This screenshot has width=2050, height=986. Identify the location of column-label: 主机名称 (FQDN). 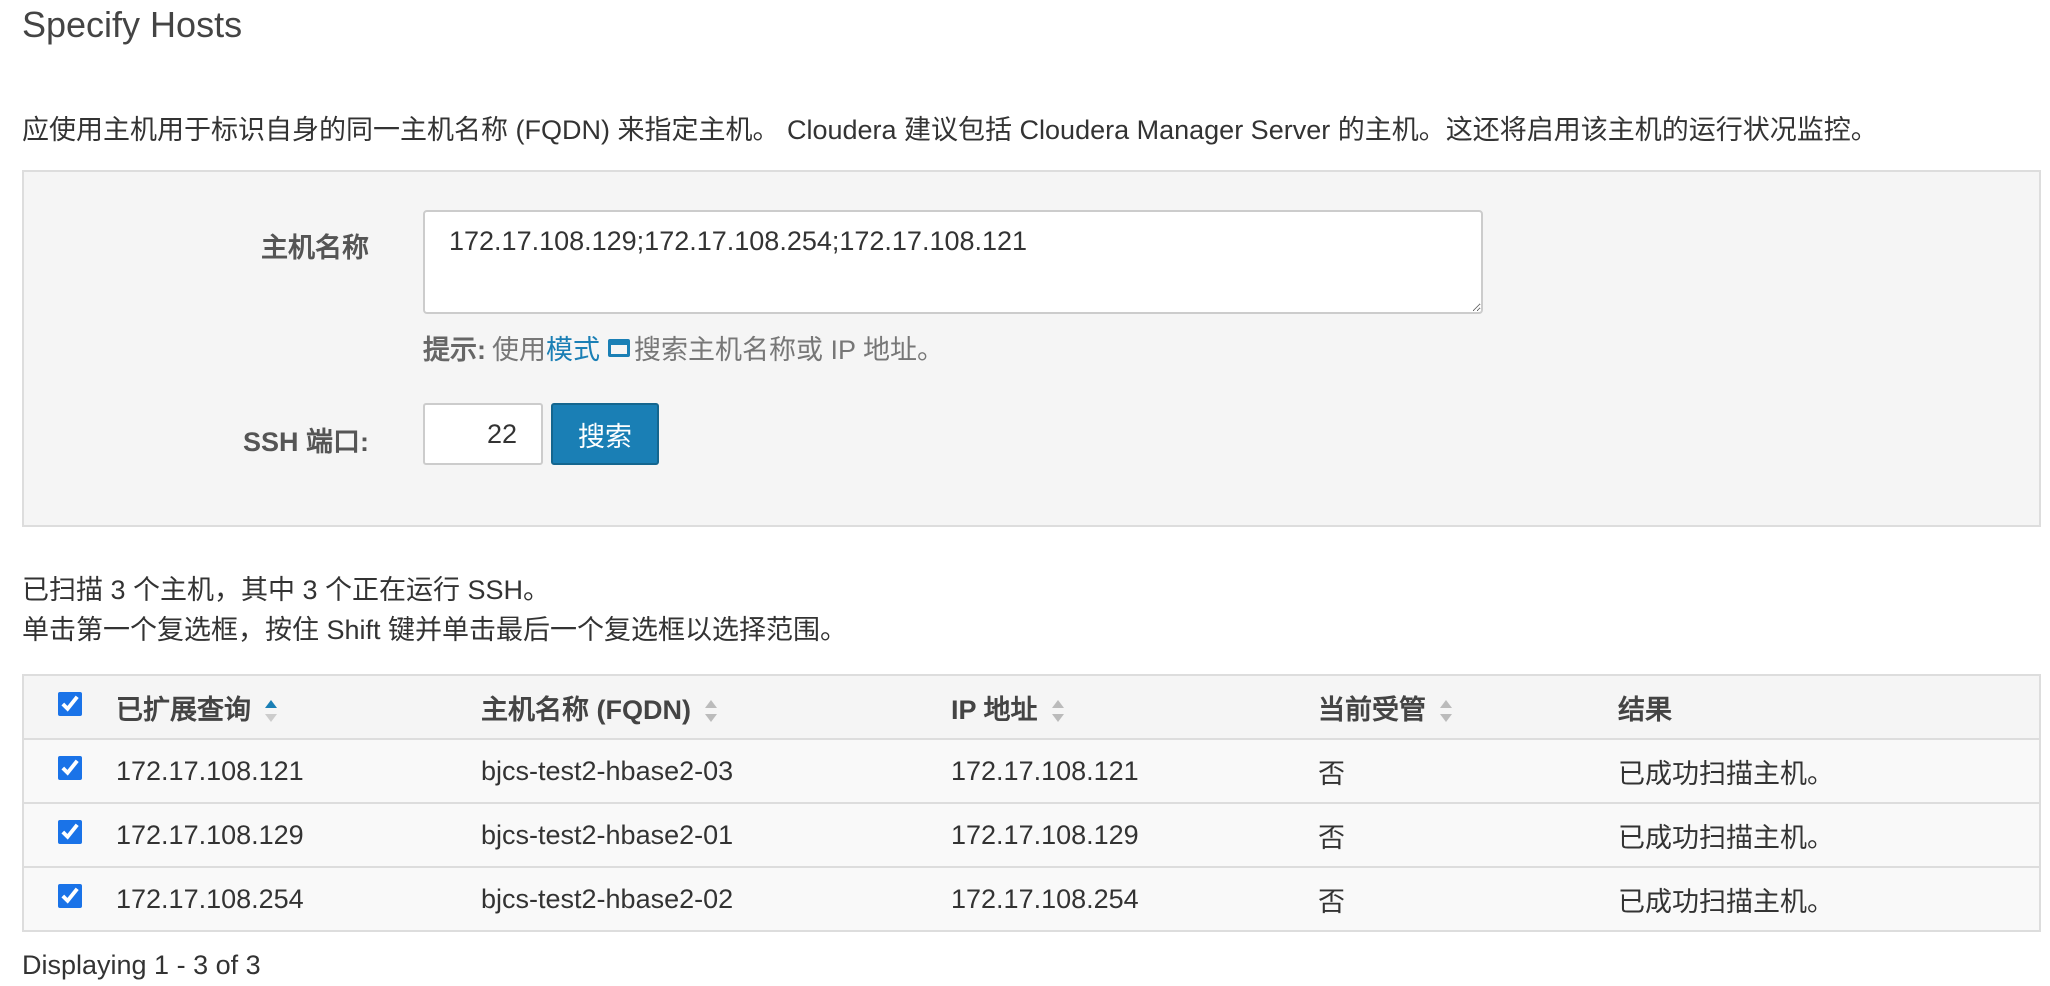
(586, 709).